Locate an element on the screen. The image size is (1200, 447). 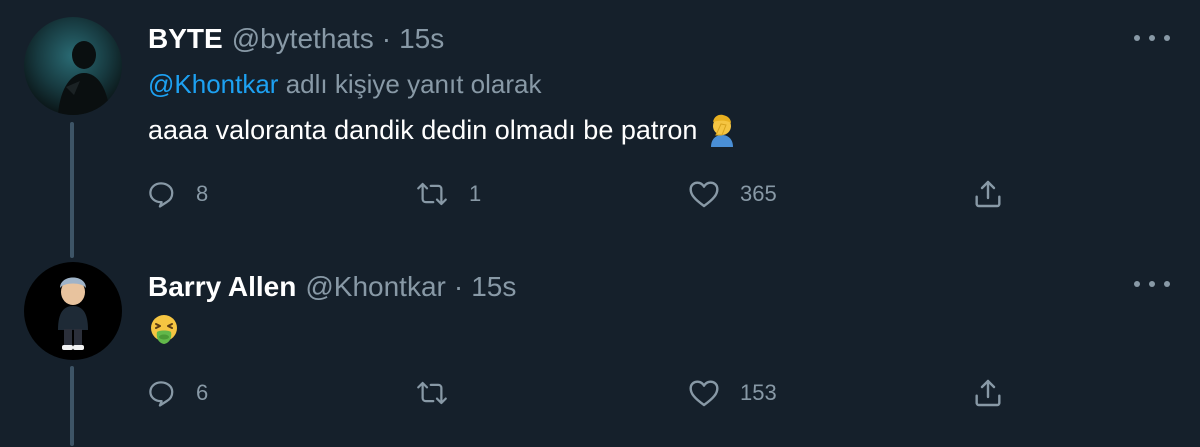
retweet-button is located at coordinates (442, 393).